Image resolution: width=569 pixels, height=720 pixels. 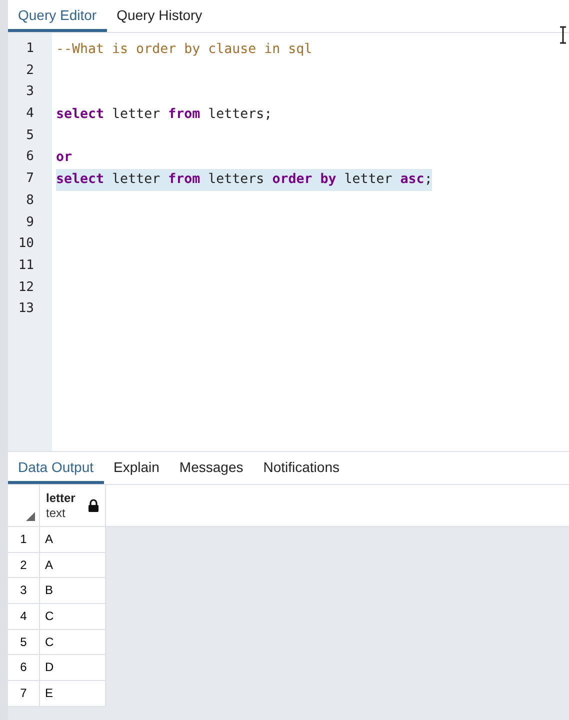 I want to click on line-number: 2, so click(x=30, y=71).